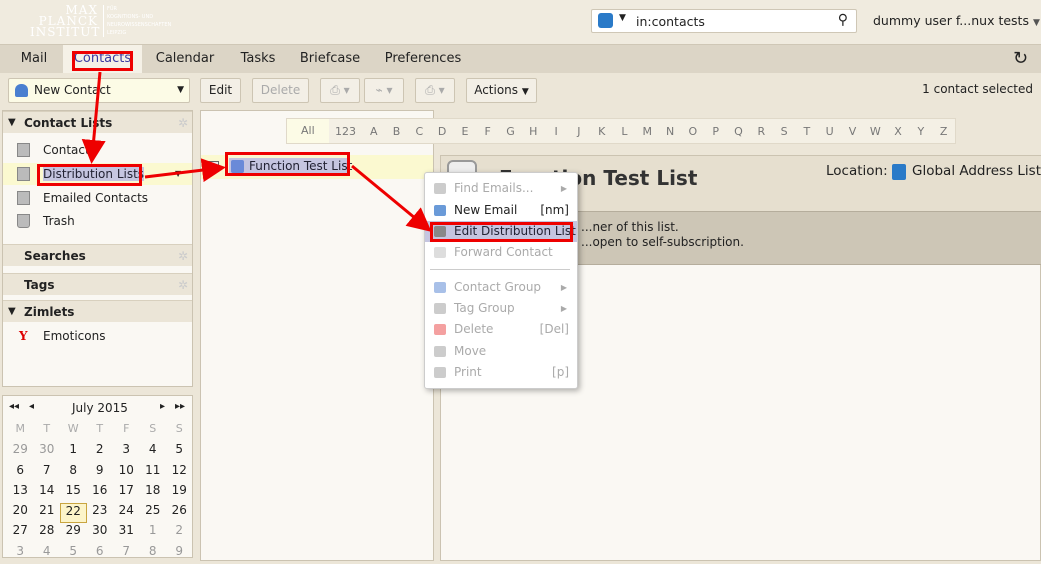  What do you see at coordinates (920, 131) in the screenshot?
I see `alphabet-filter-y: Y` at bounding box center [920, 131].